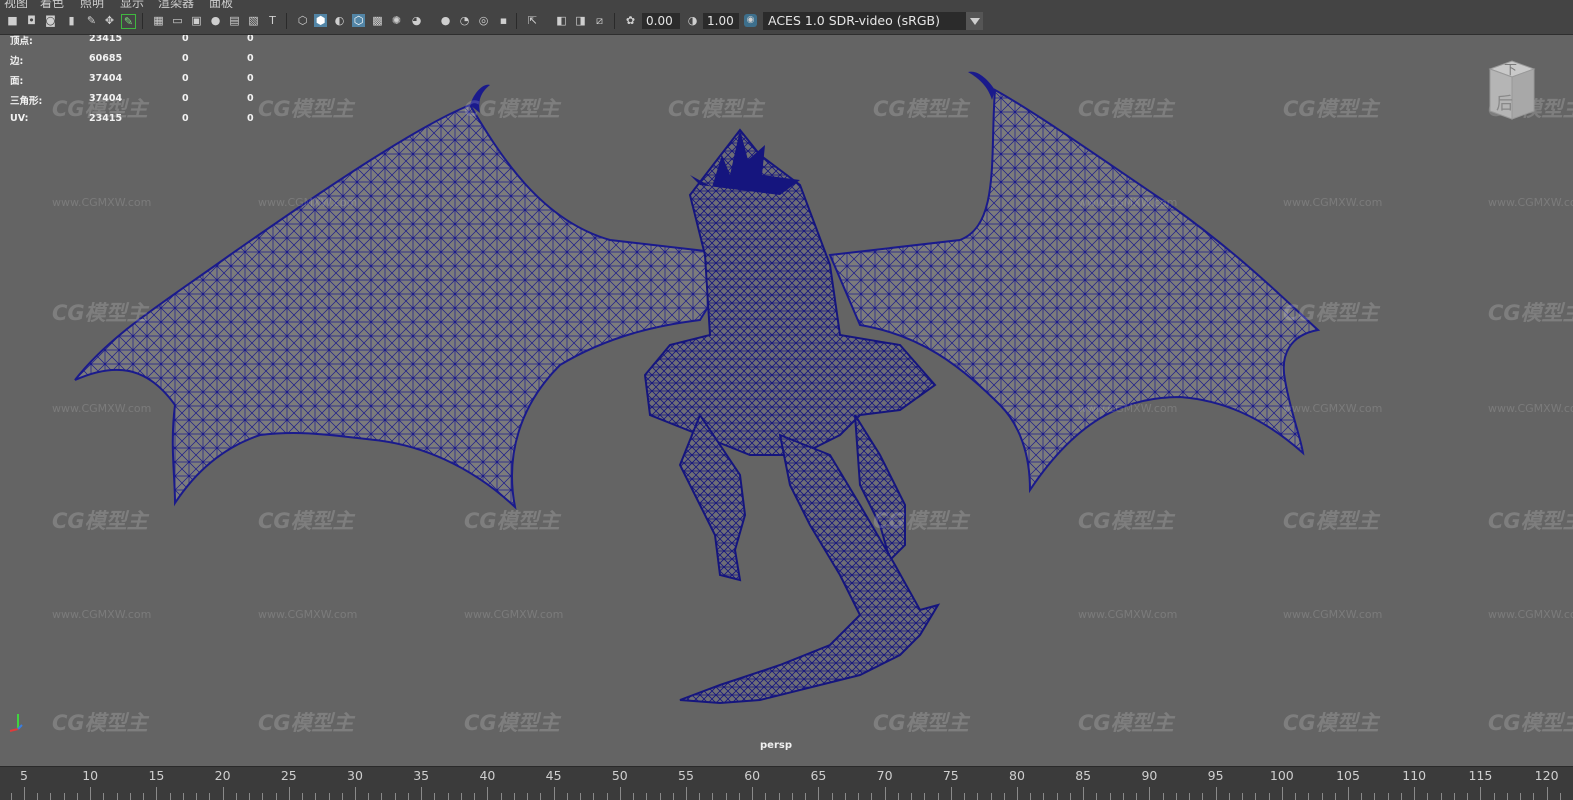 The width and height of the screenshot is (1573, 800). I want to click on textured-icon: ▩, so click(377, 20).